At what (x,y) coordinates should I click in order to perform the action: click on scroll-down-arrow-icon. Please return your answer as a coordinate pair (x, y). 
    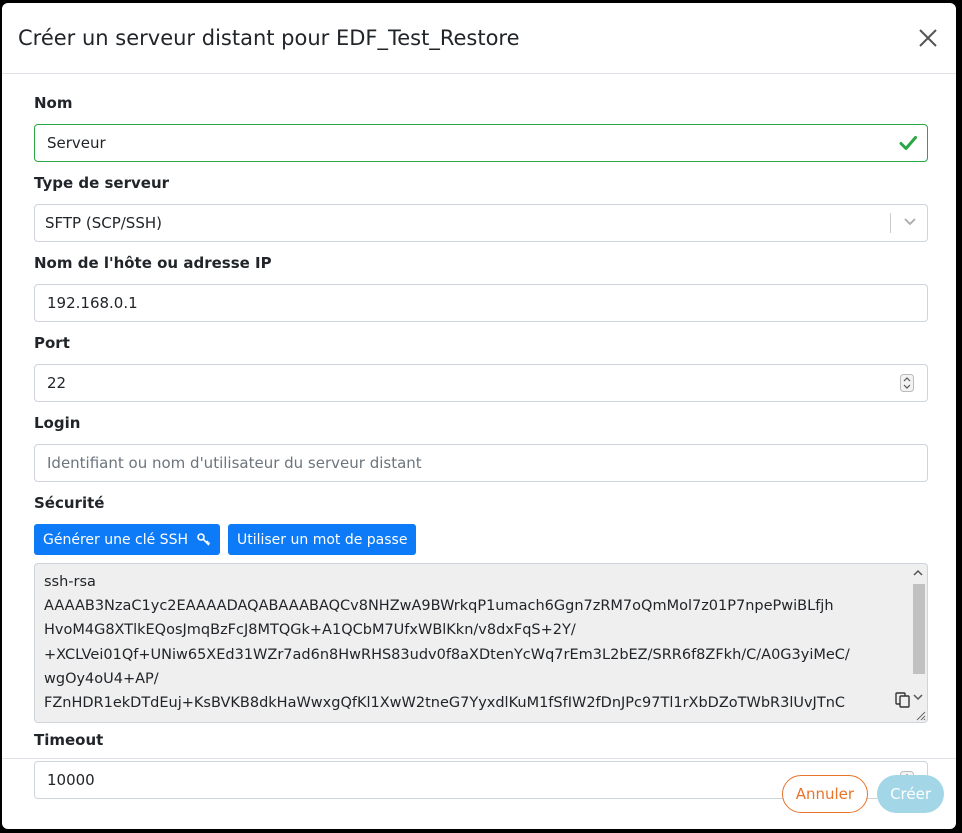
    Looking at the image, I should click on (918, 697).